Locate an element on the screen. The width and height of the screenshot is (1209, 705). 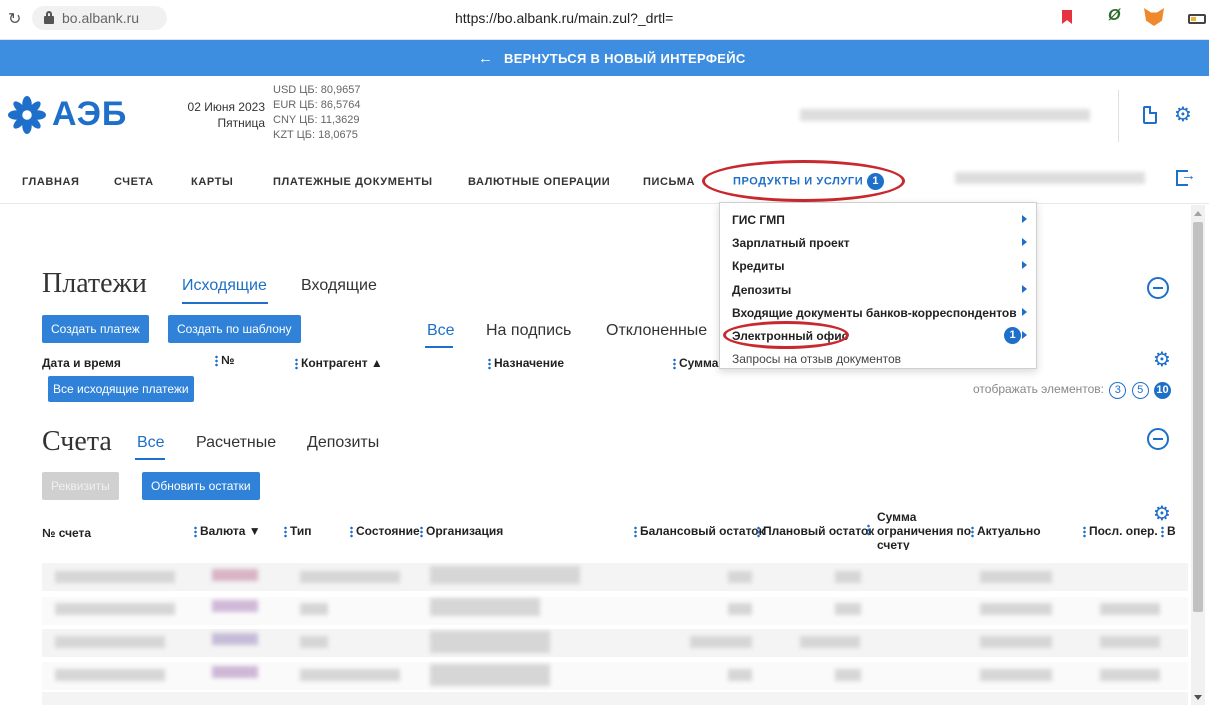
all-outgoing-payments-button: Все исходящие платежи is located at coordinates (121, 389).